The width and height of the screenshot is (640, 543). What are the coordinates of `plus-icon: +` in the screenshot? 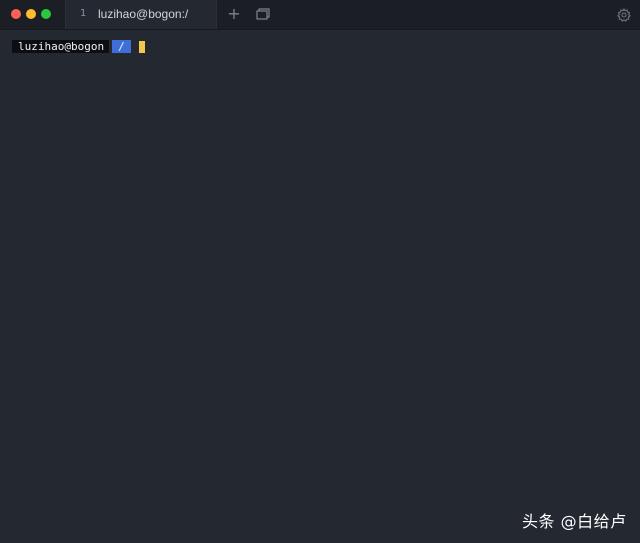 It's located at (234, 14).